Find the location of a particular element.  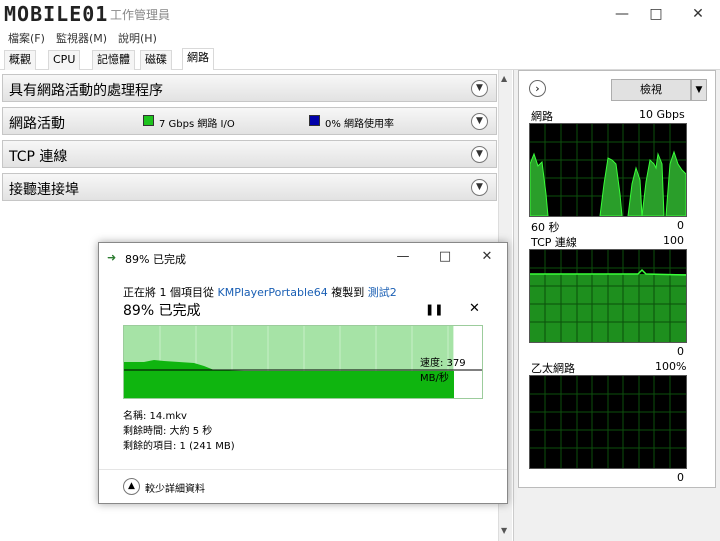

menu-bar: 檔案(F) 監視器(M) 說明(H) is located at coordinates (360, 37).